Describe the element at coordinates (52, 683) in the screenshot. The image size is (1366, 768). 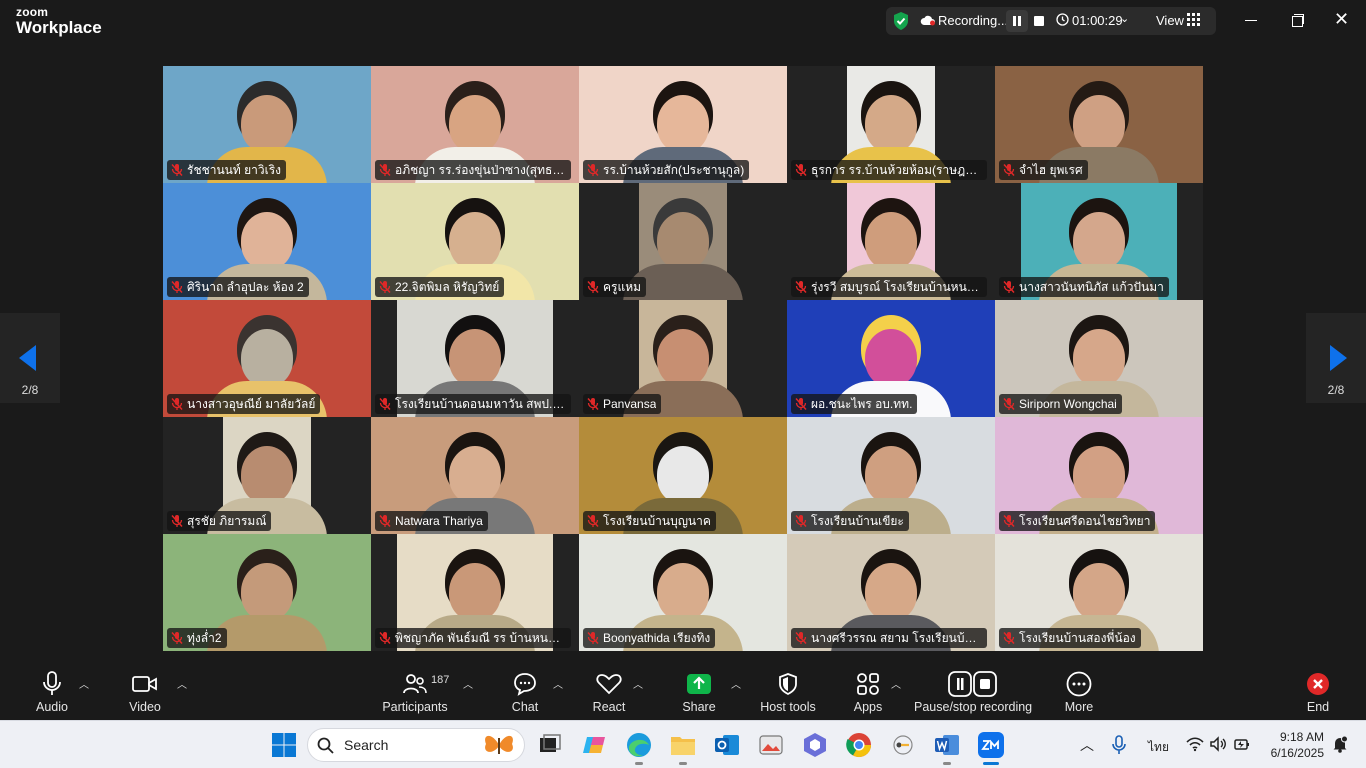
I see `microphone-icon` at that location.